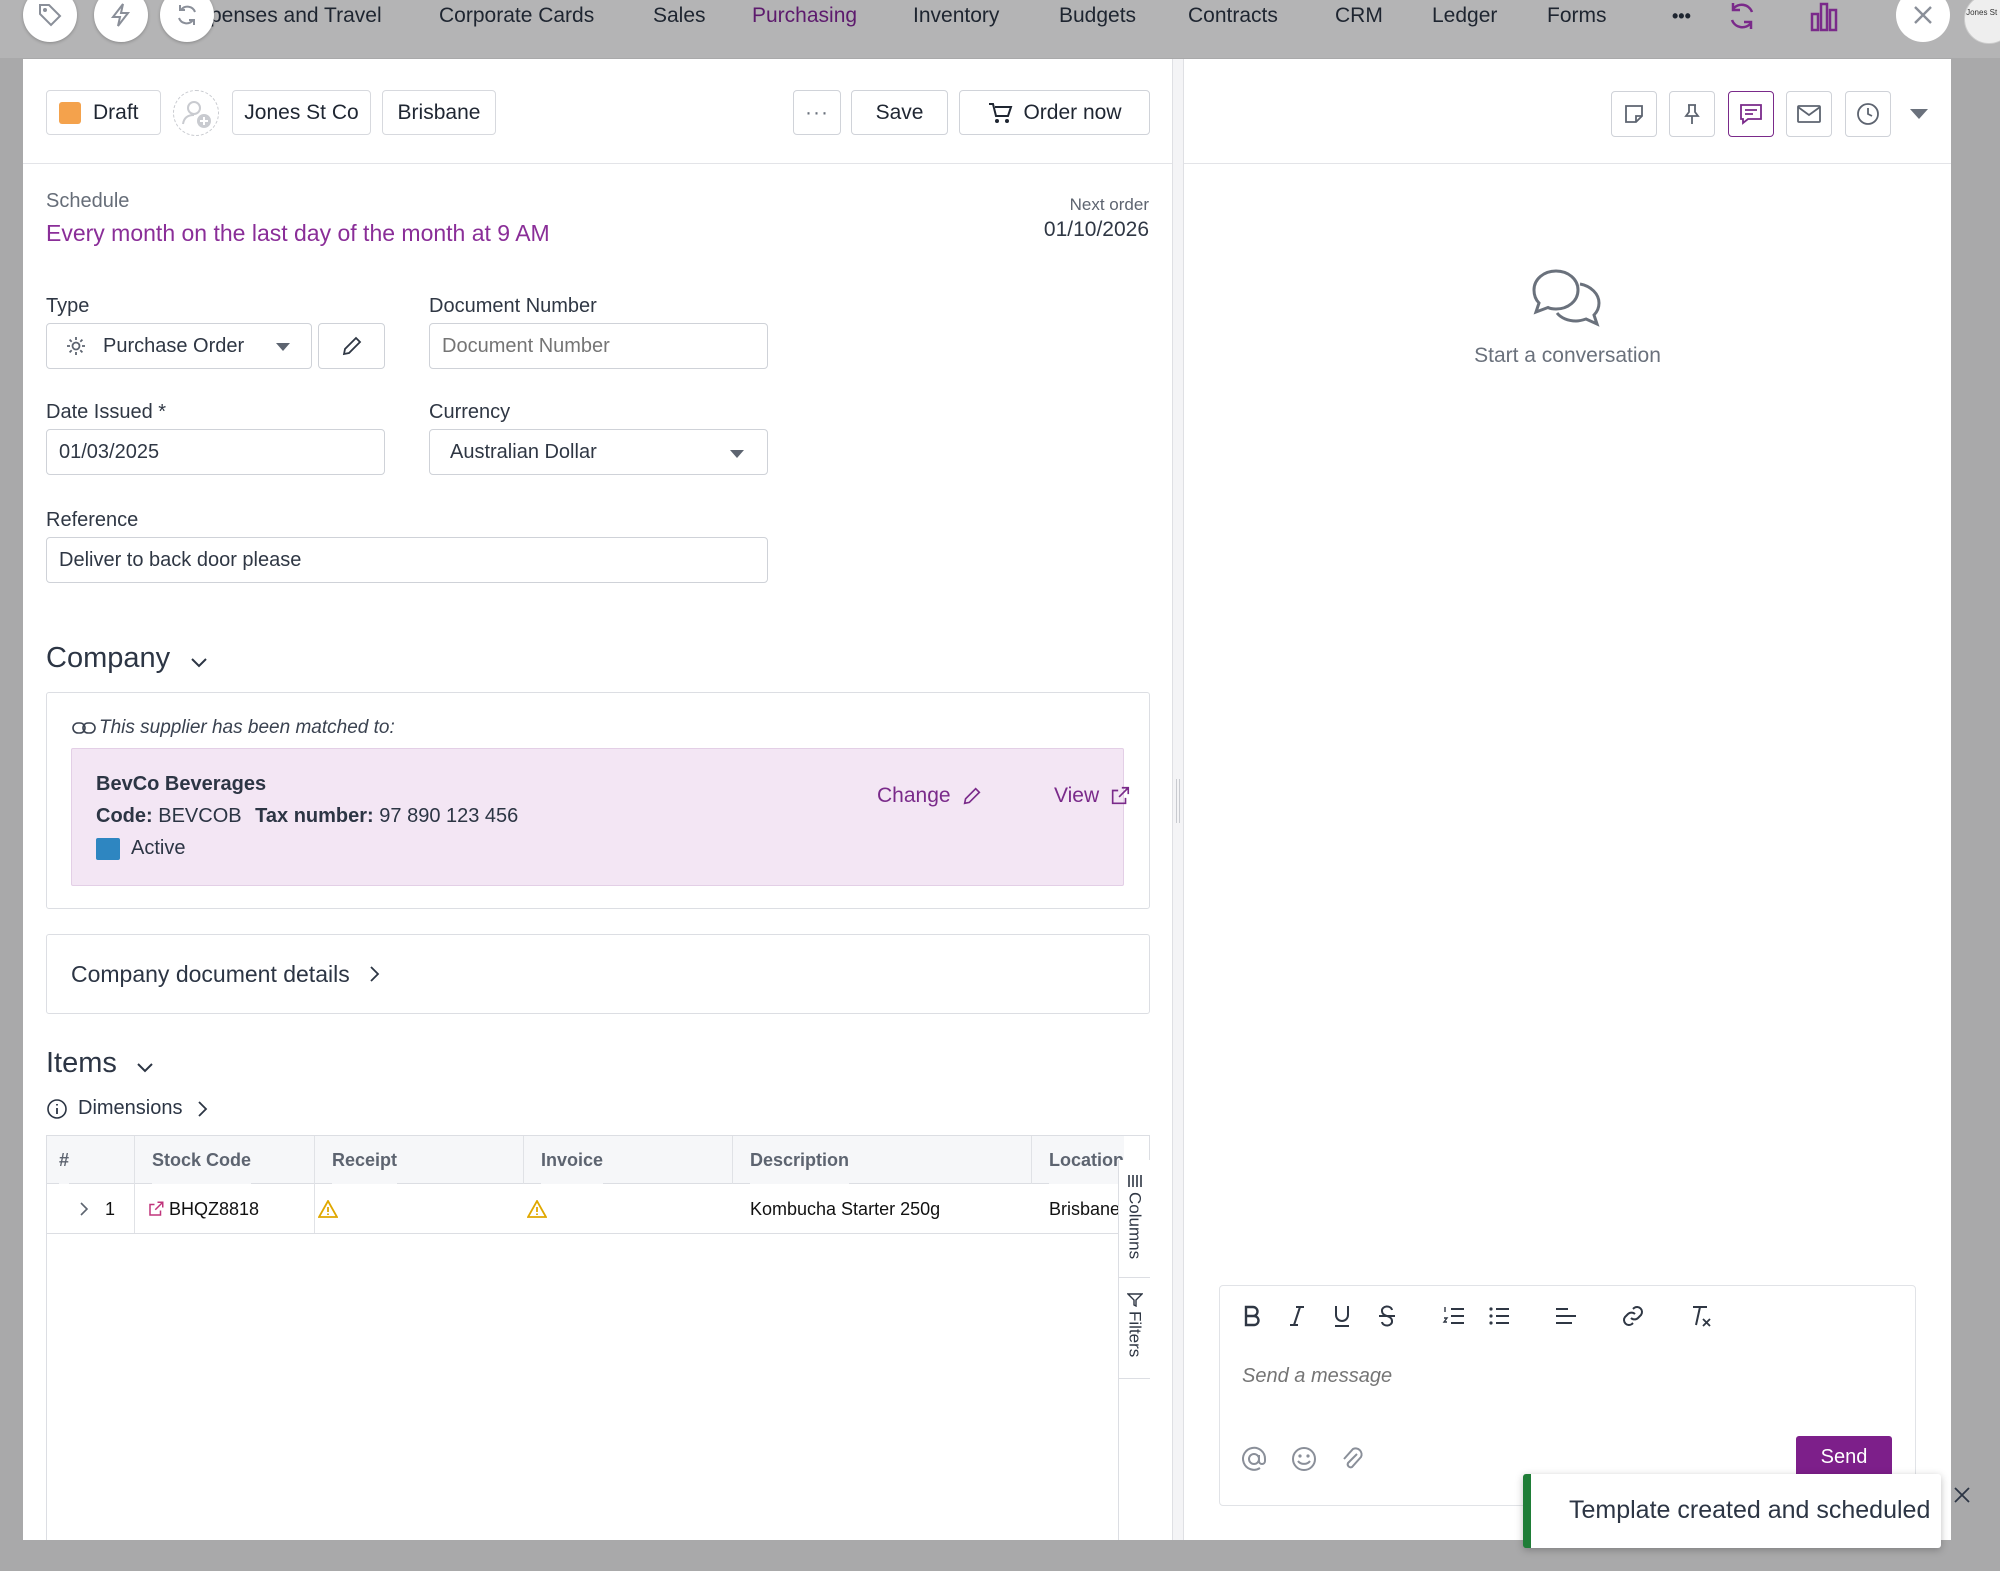  What do you see at coordinates (64, 1160) in the screenshot?
I see `column-header-number: #` at bounding box center [64, 1160].